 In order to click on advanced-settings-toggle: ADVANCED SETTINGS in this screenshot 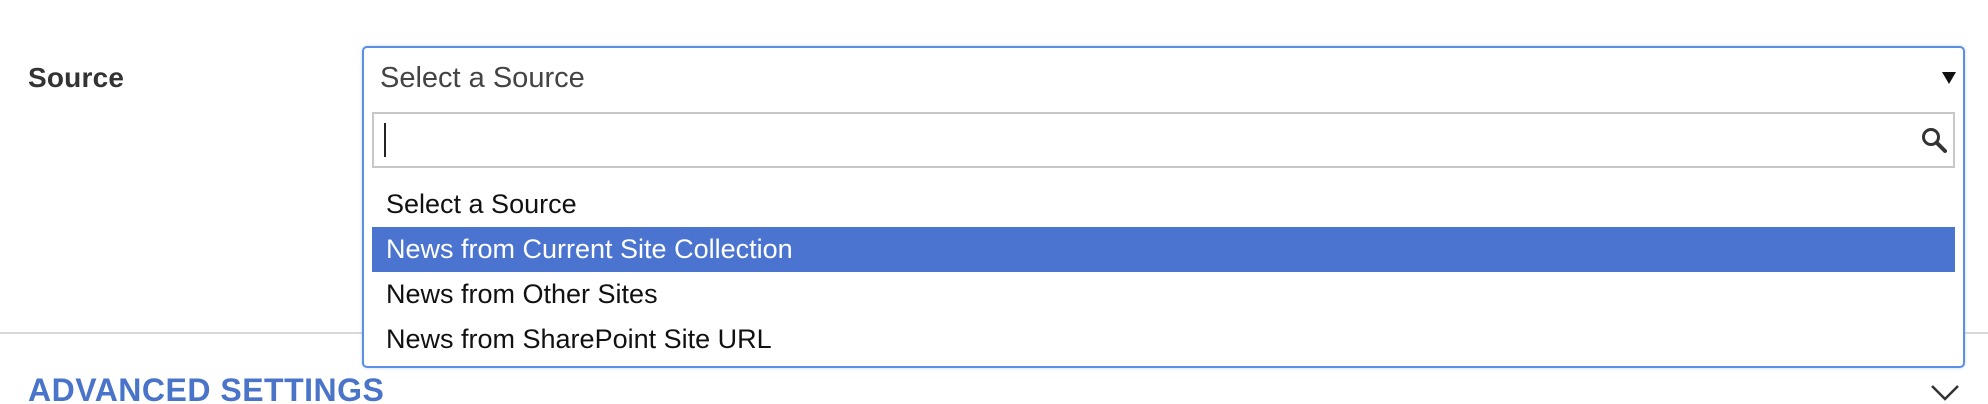, I will do `click(206, 388)`.